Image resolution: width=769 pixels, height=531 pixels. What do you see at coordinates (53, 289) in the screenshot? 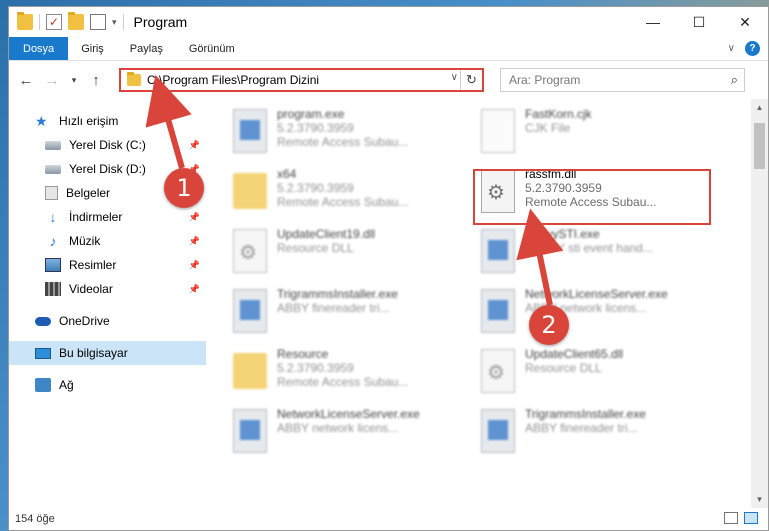
I see `videos-icon` at bounding box center [53, 289].